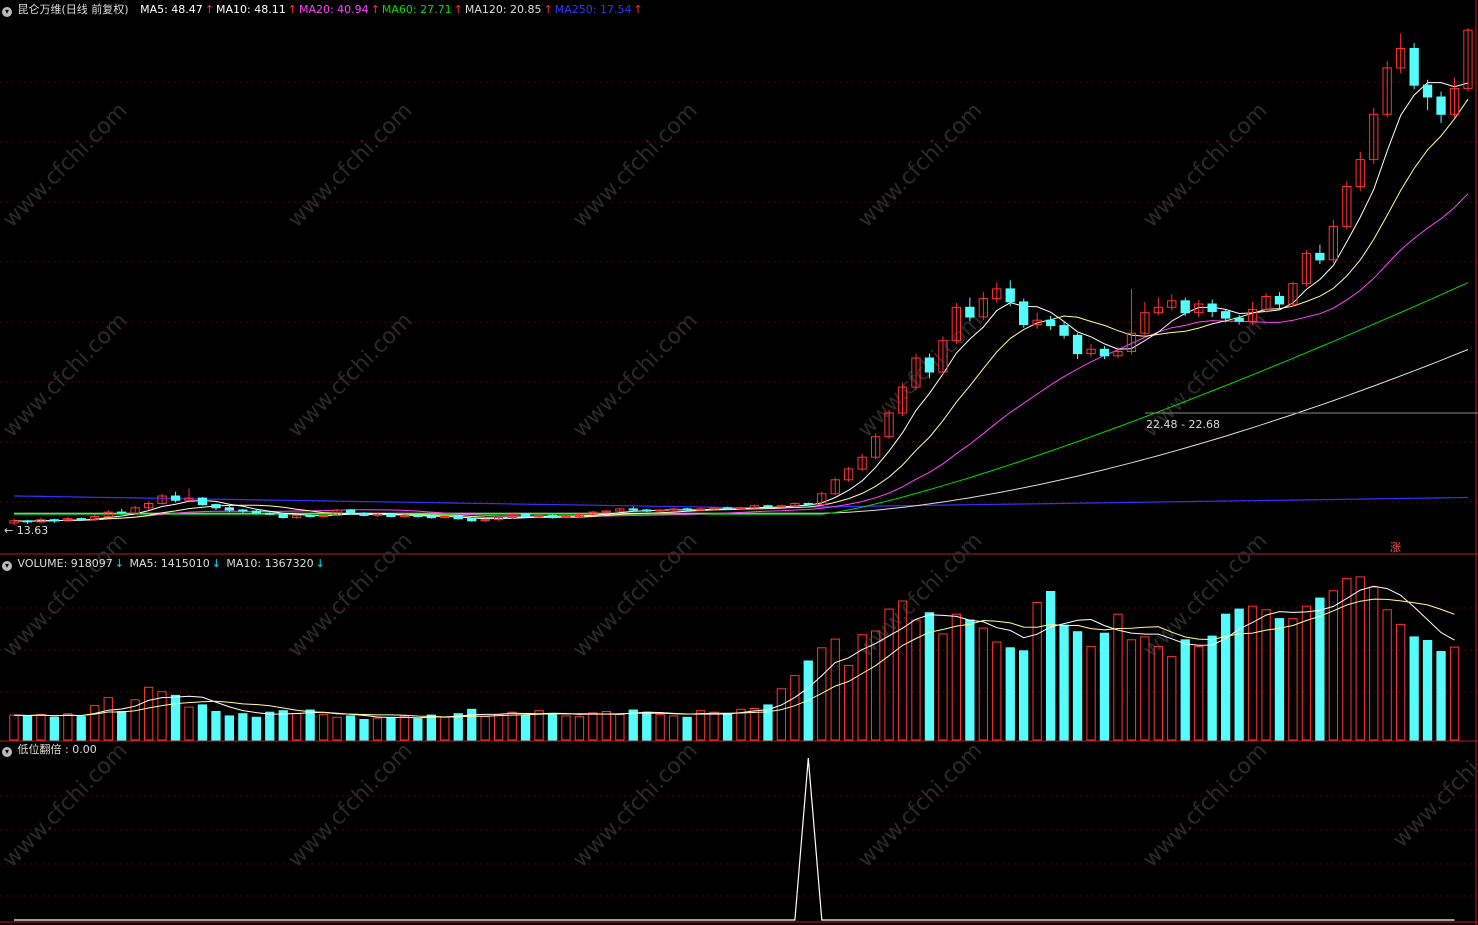 The height and width of the screenshot is (925, 1478). What do you see at coordinates (503, 9) in the screenshot?
I see `ma-label: MA120: 20.85` at bounding box center [503, 9].